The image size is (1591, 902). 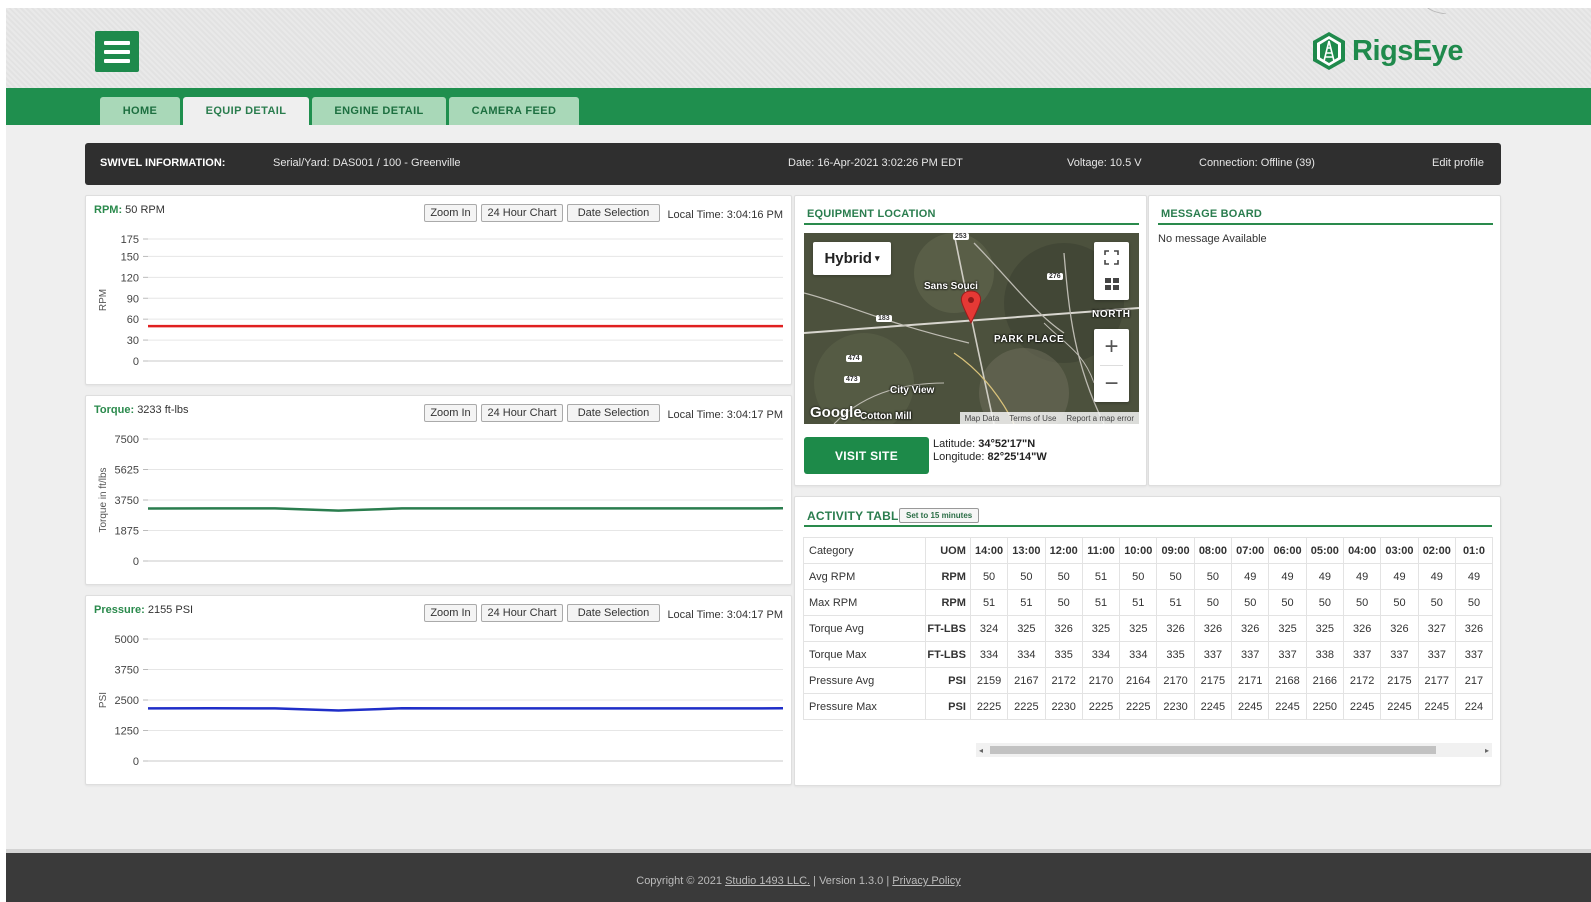 What do you see at coordinates (951, 286) in the screenshot?
I see `map-label: Sans Souci` at bounding box center [951, 286].